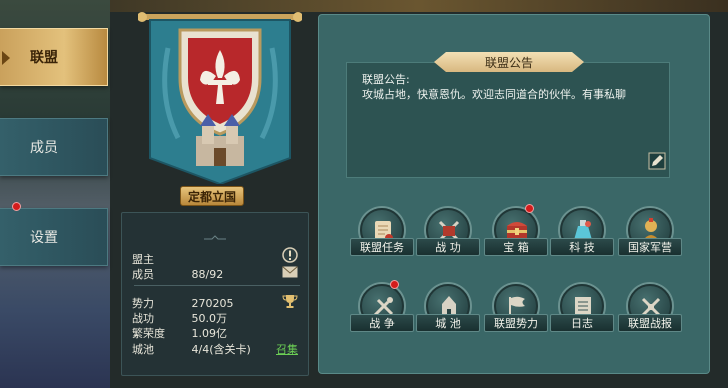  I want to click on tab-alliance: 联盟, so click(54, 57).